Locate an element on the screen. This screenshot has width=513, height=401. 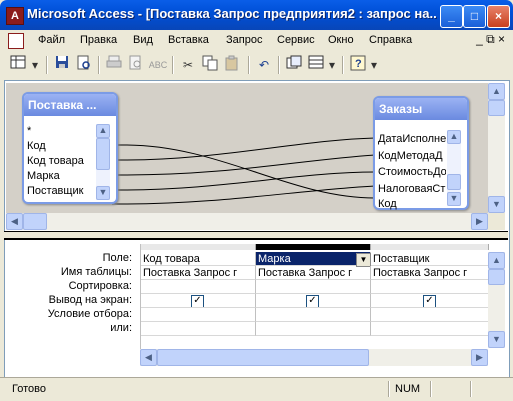
status-text: Готово is located at coordinates (29, 389).